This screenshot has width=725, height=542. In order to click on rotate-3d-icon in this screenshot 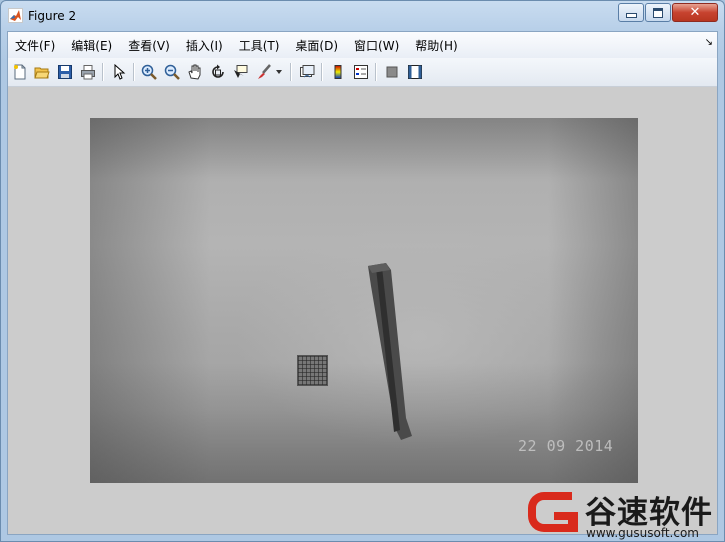, I will do `click(218, 71)`.